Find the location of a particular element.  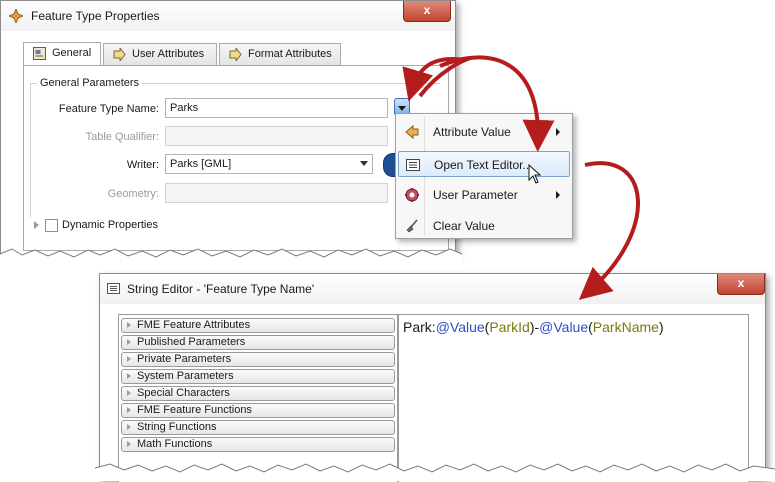

arrow-to-value-menu-button is located at coordinates (437, 79).